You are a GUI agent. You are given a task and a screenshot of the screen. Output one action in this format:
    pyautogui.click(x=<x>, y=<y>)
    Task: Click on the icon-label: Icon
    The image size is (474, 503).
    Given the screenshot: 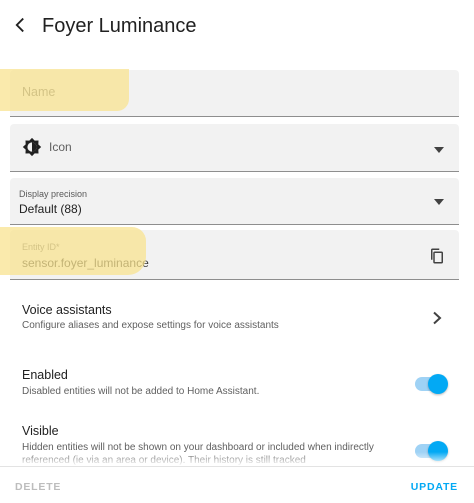 What is the action you would take?
    pyautogui.click(x=60, y=147)
    